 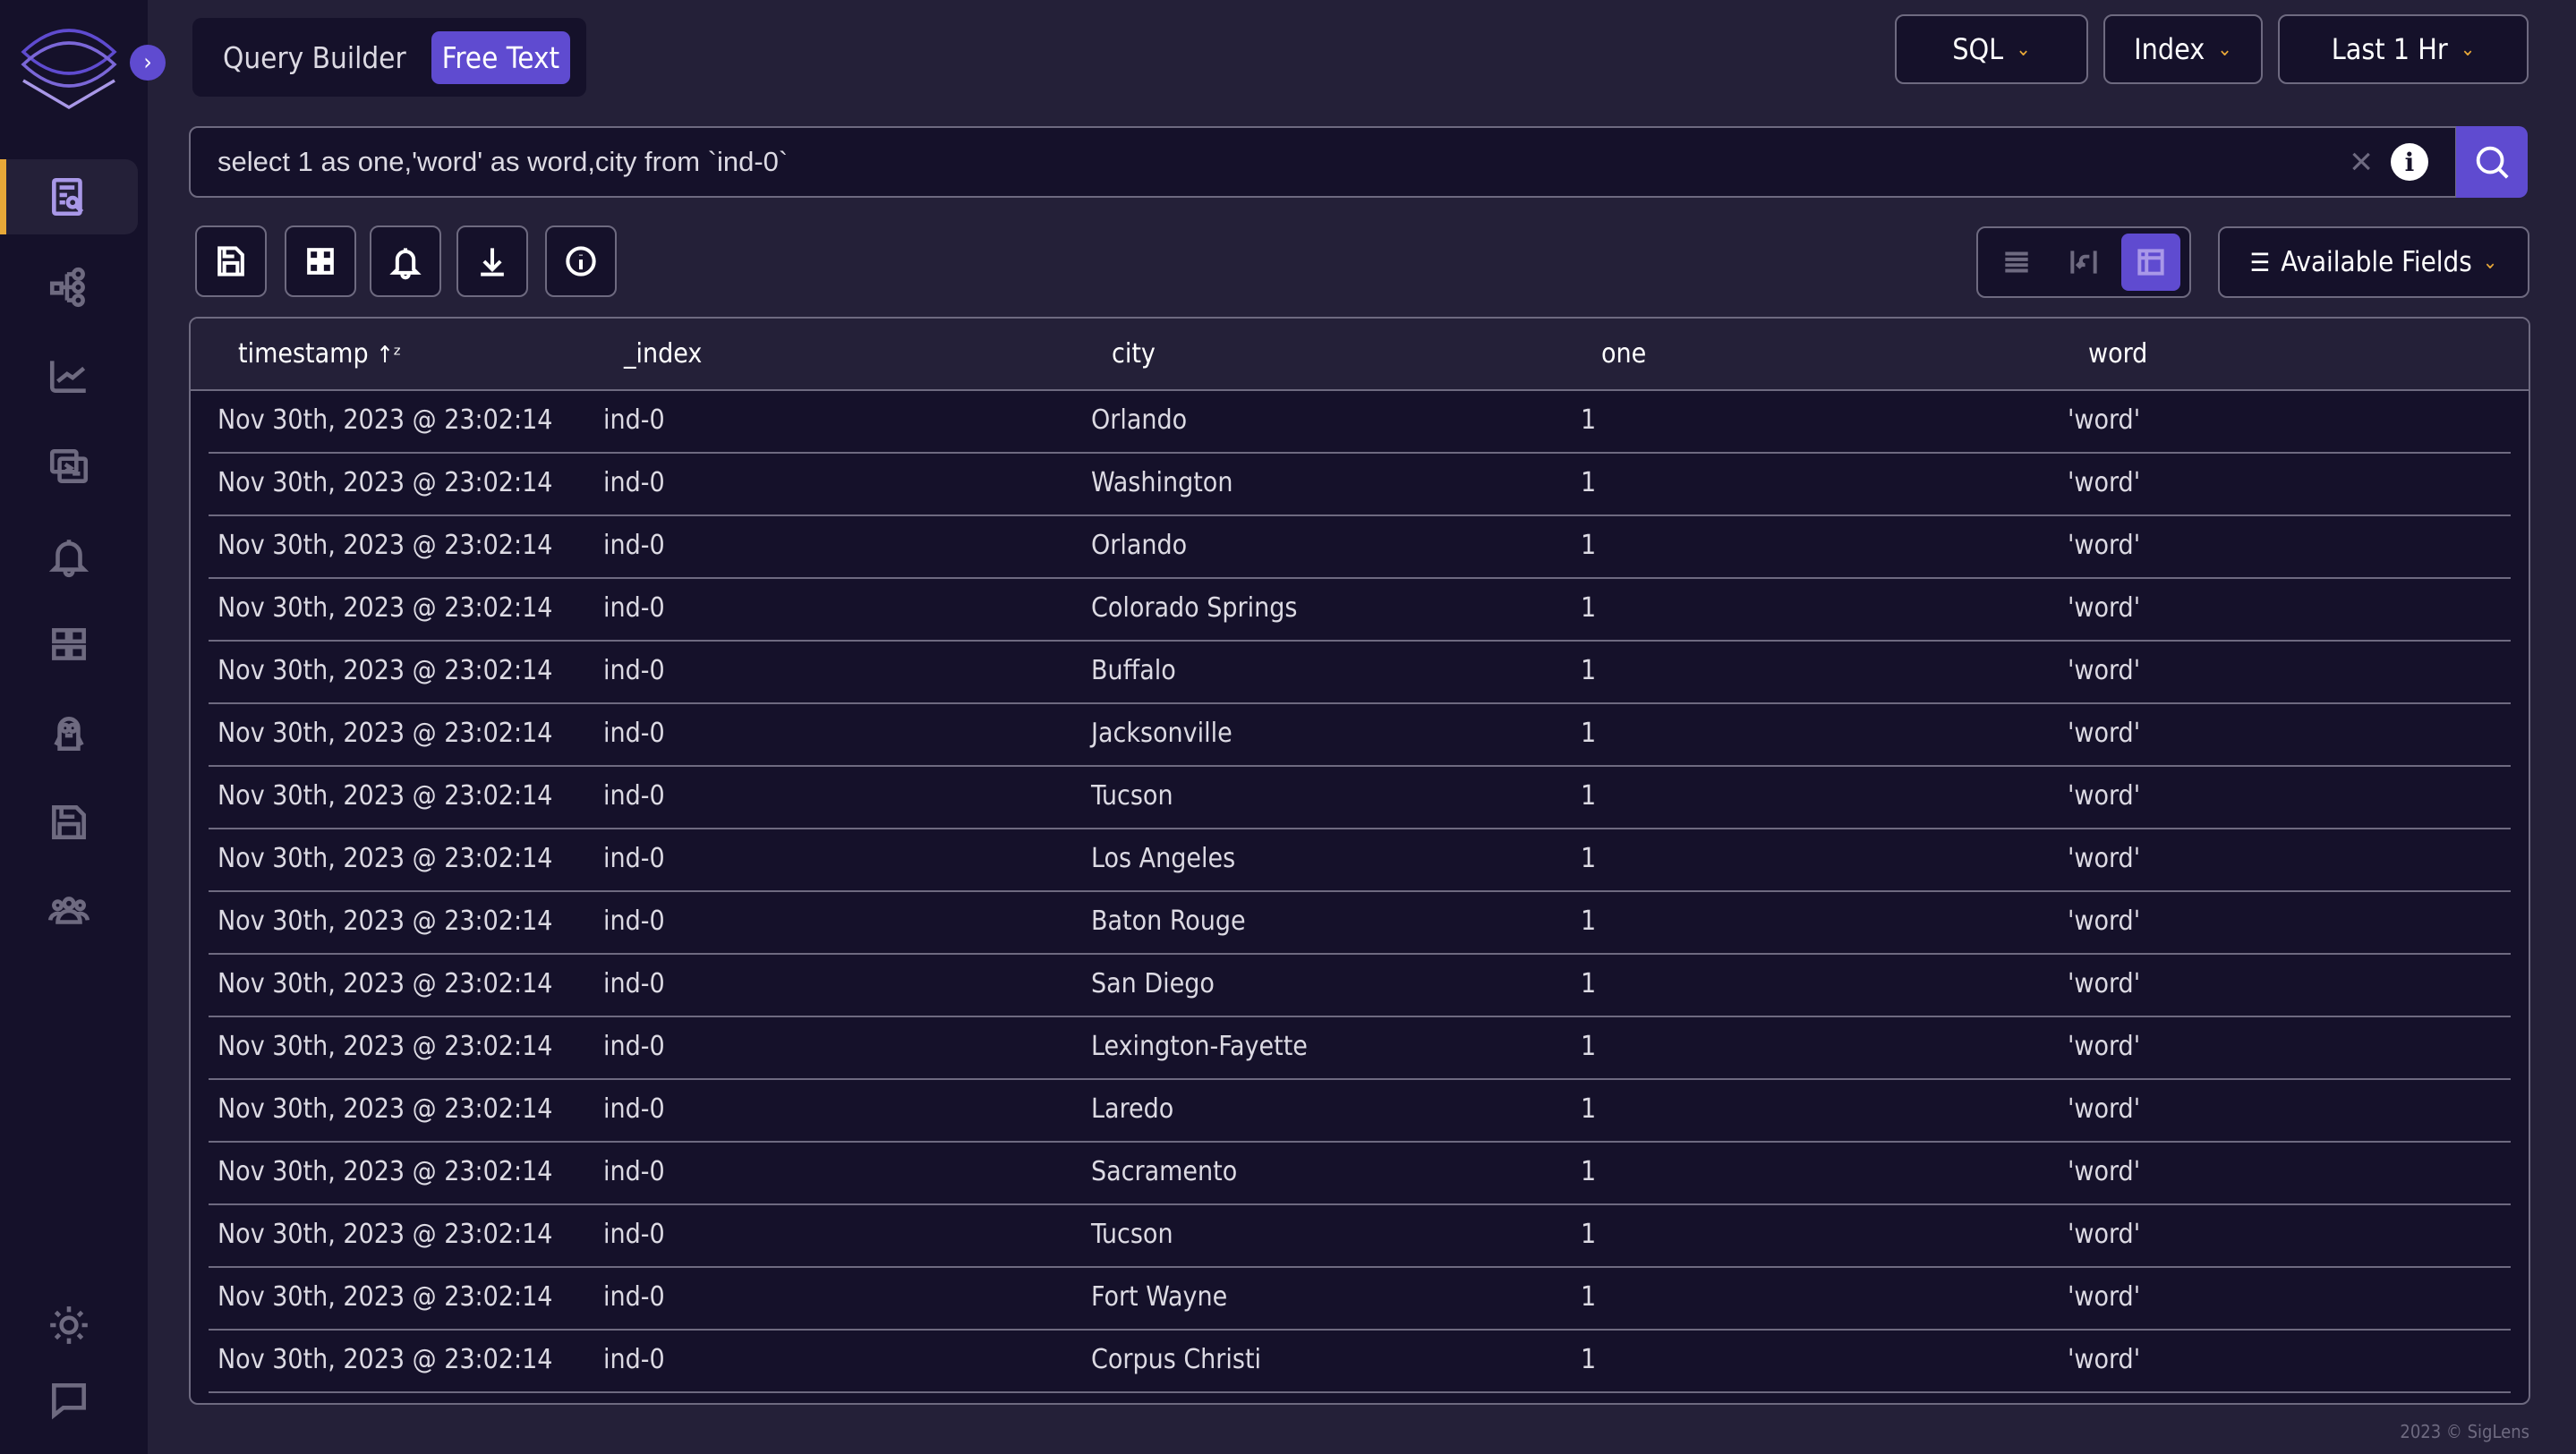 I want to click on cell-city: San Diego, so click(x=1153, y=984).